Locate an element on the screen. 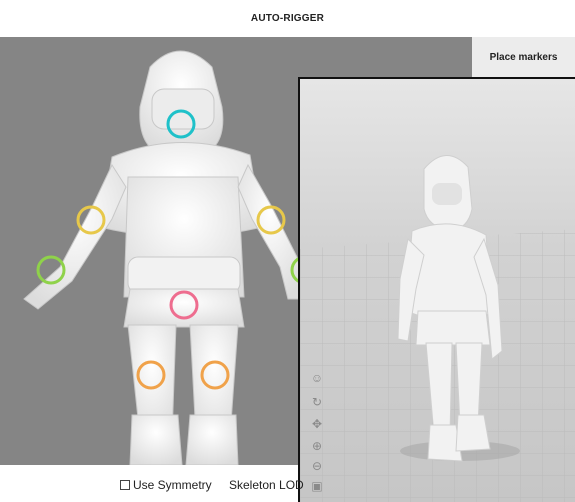  rotate-icon: ↻ is located at coordinates (317, 402).